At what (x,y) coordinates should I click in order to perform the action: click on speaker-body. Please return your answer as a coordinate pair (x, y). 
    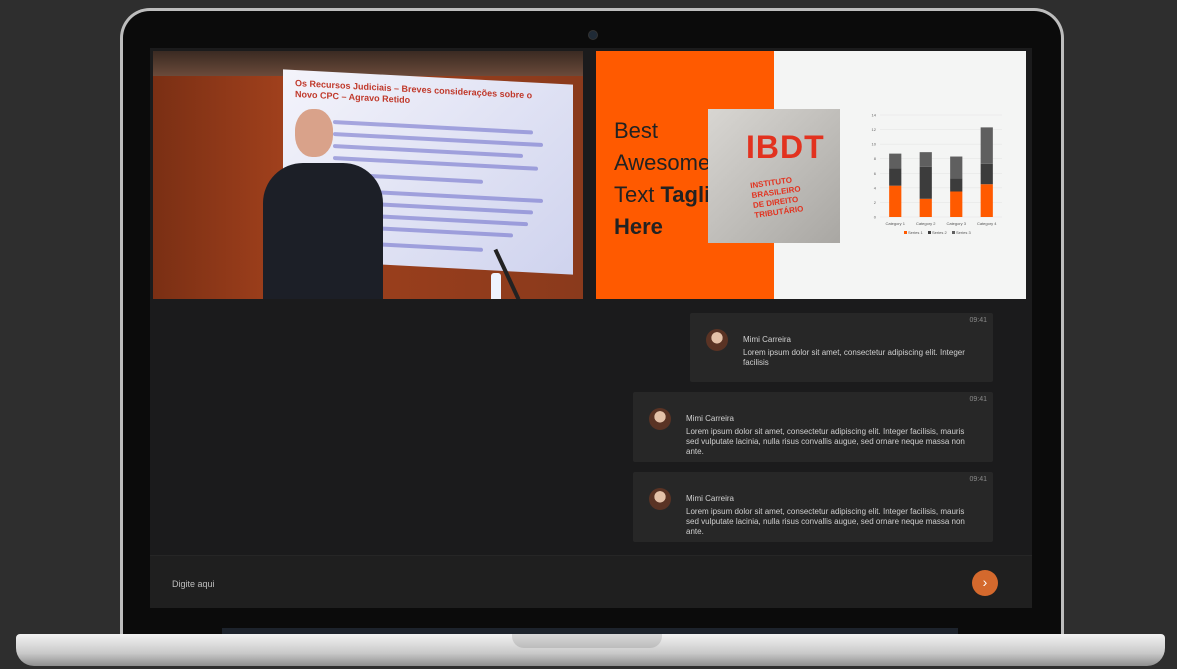
    Looking at the image, I should click on (323, 231).